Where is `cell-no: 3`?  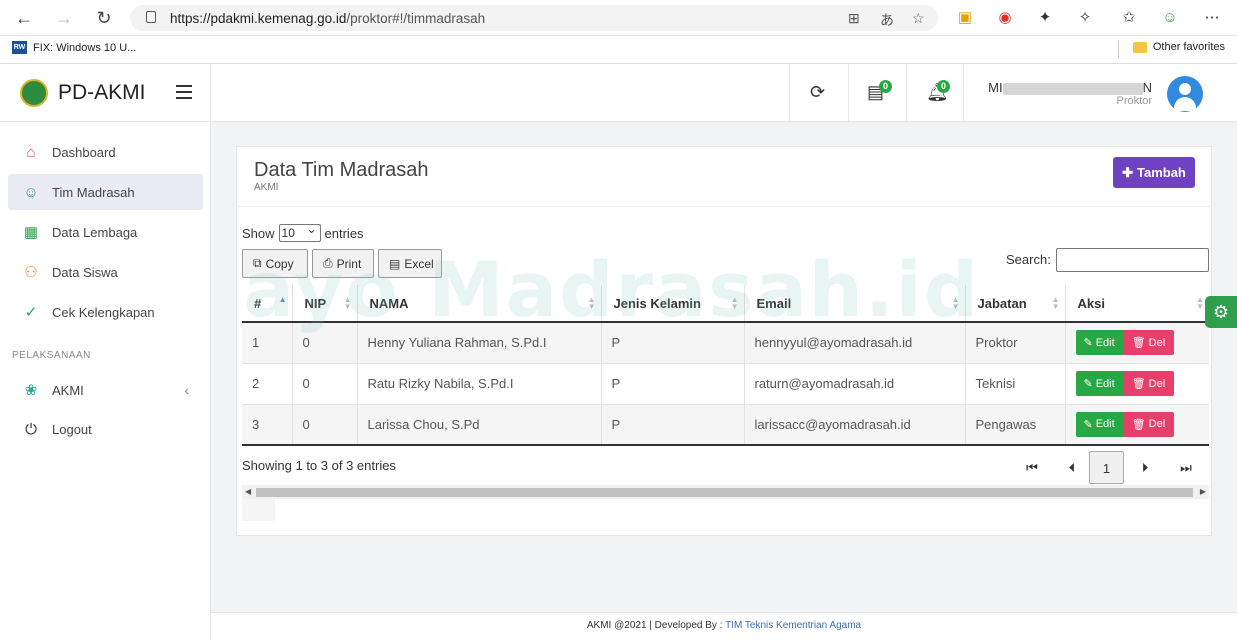 cell-no: 3 is located at coordinates (267, 425).